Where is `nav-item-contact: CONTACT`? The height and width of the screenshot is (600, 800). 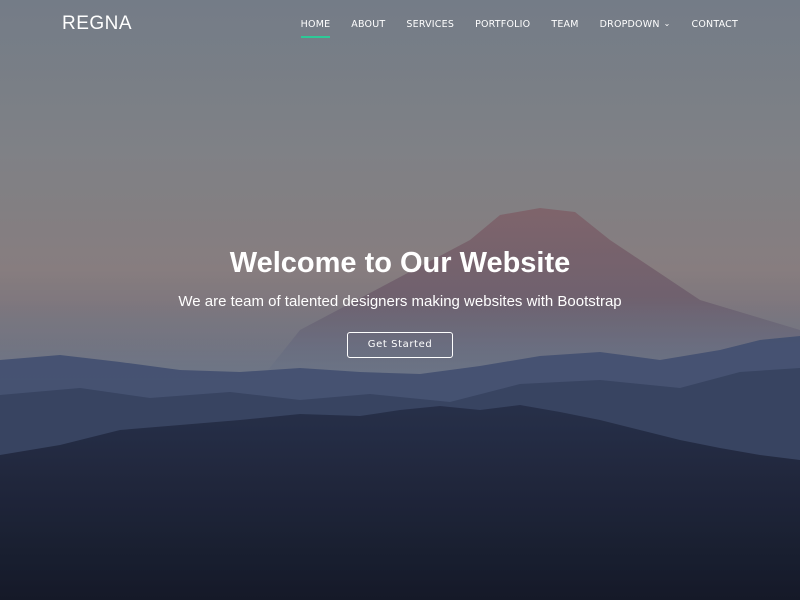 nav-item-contact: CONTACT is located at coordinates (715, 24).